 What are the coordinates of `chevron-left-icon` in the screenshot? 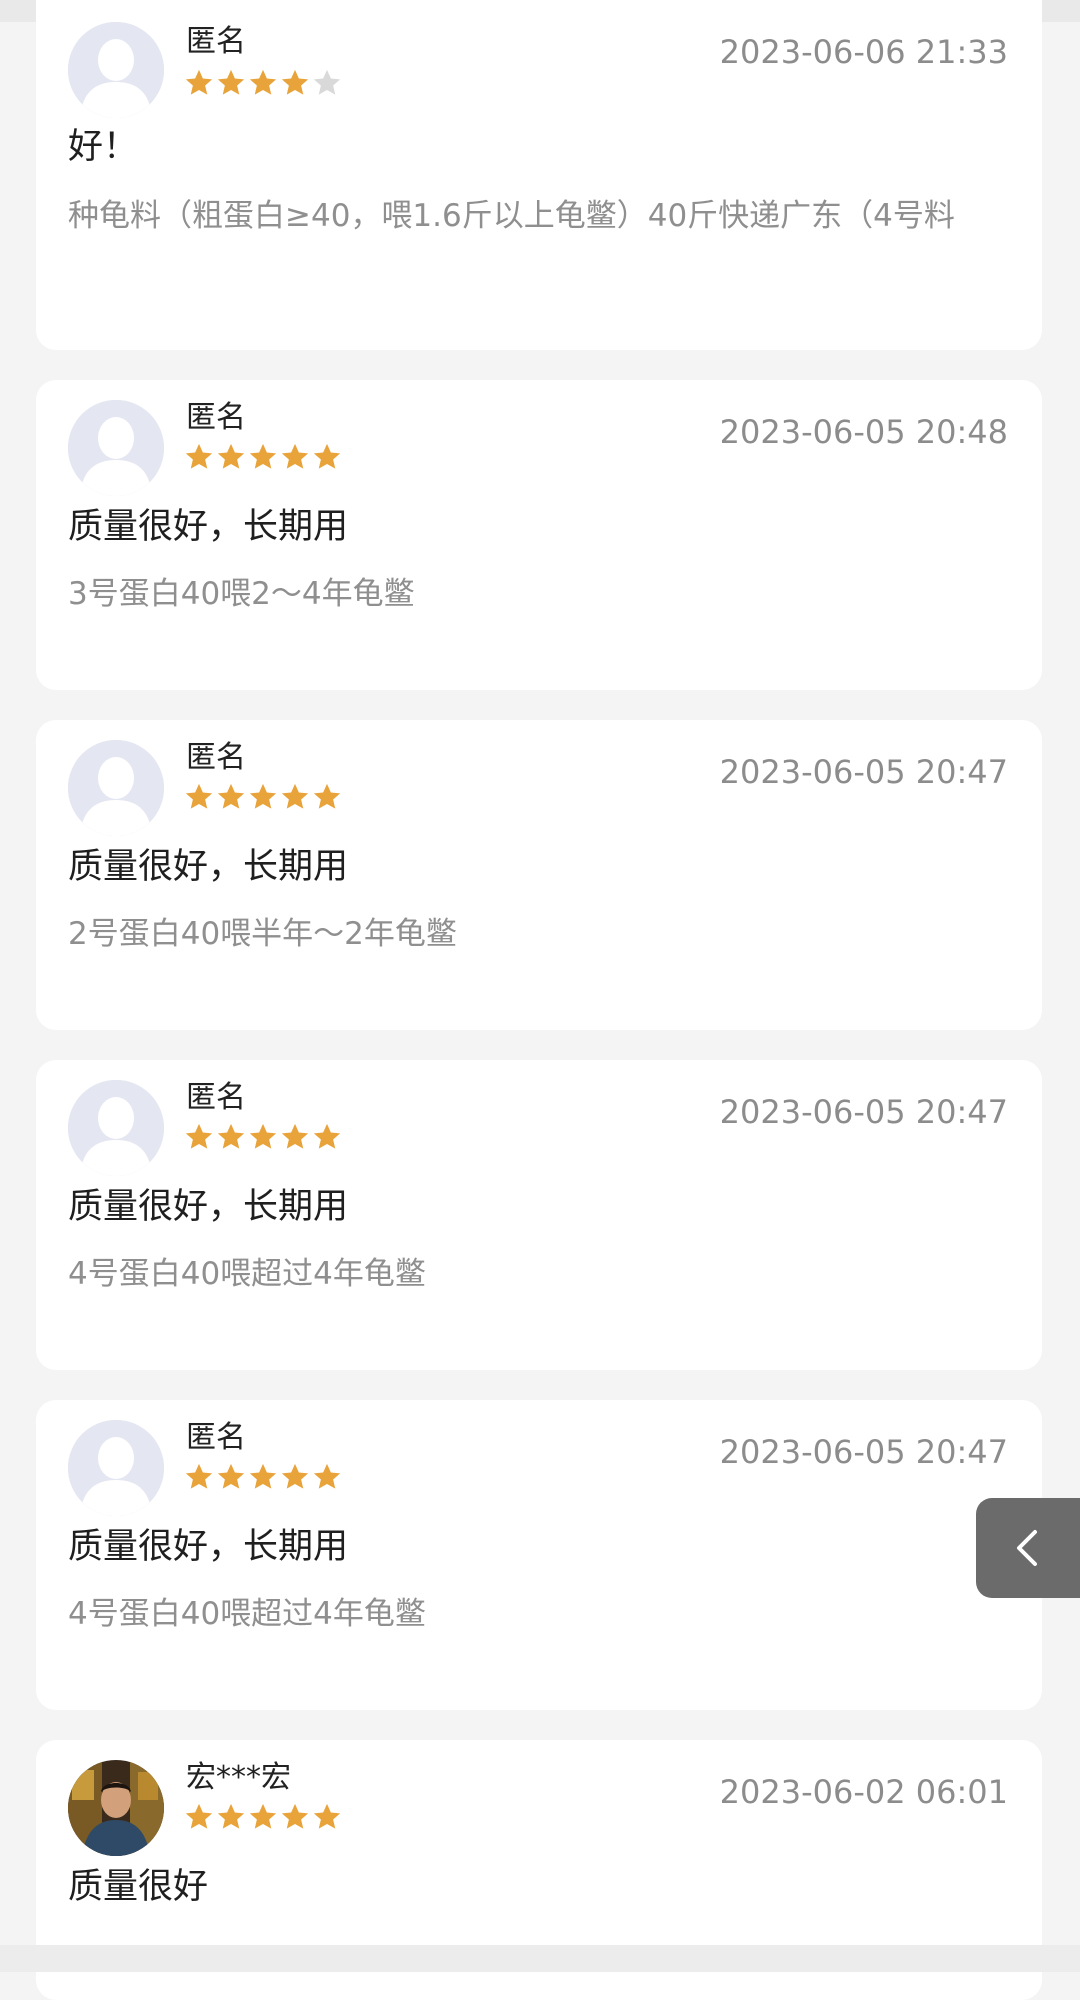 It's located at (1027, 1548).